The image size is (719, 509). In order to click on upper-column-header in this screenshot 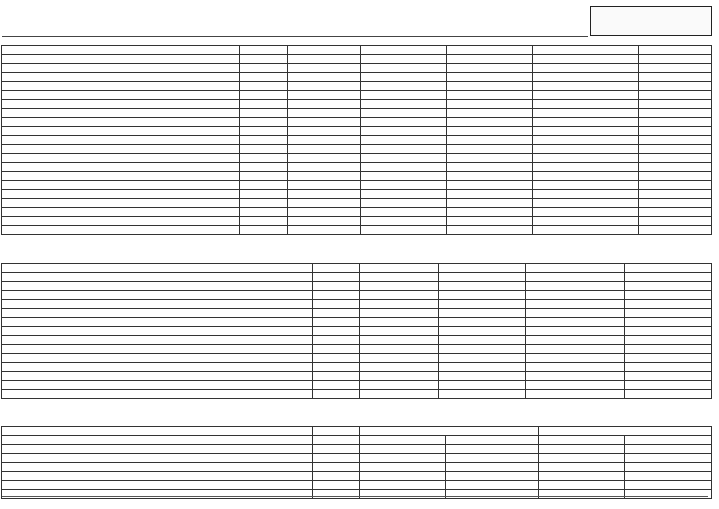, I will do `click(403, 50)`.